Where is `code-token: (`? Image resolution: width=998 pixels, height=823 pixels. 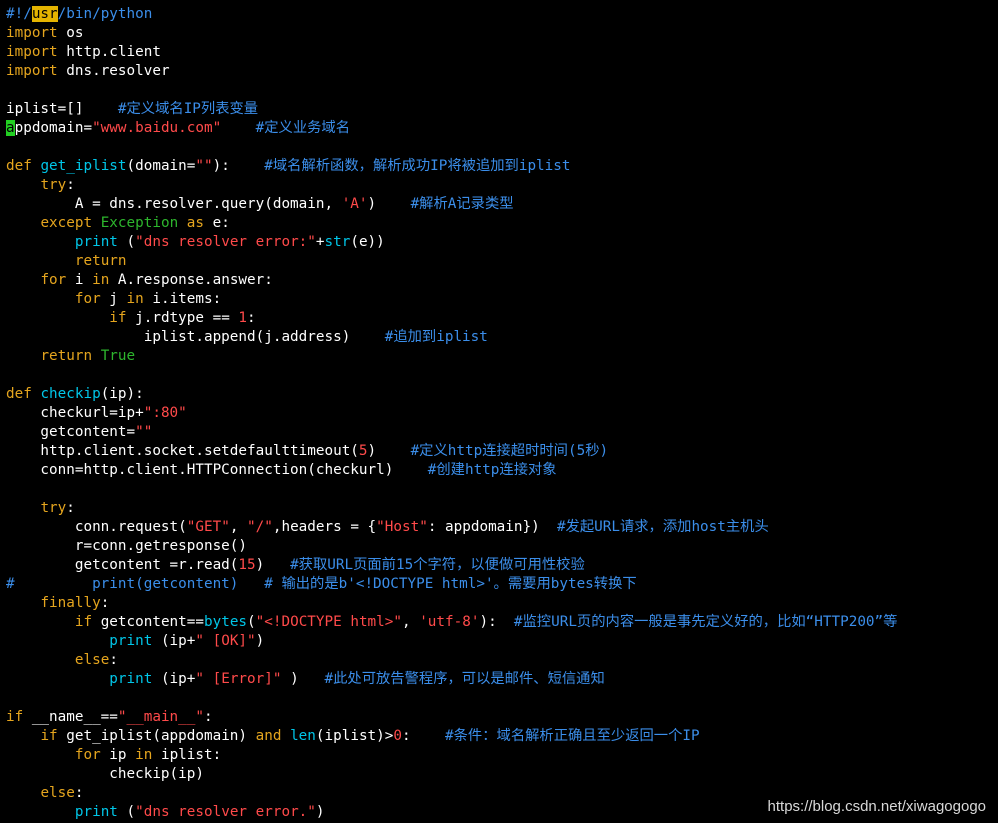
code-token: ( is located at coordinates (126, 242).